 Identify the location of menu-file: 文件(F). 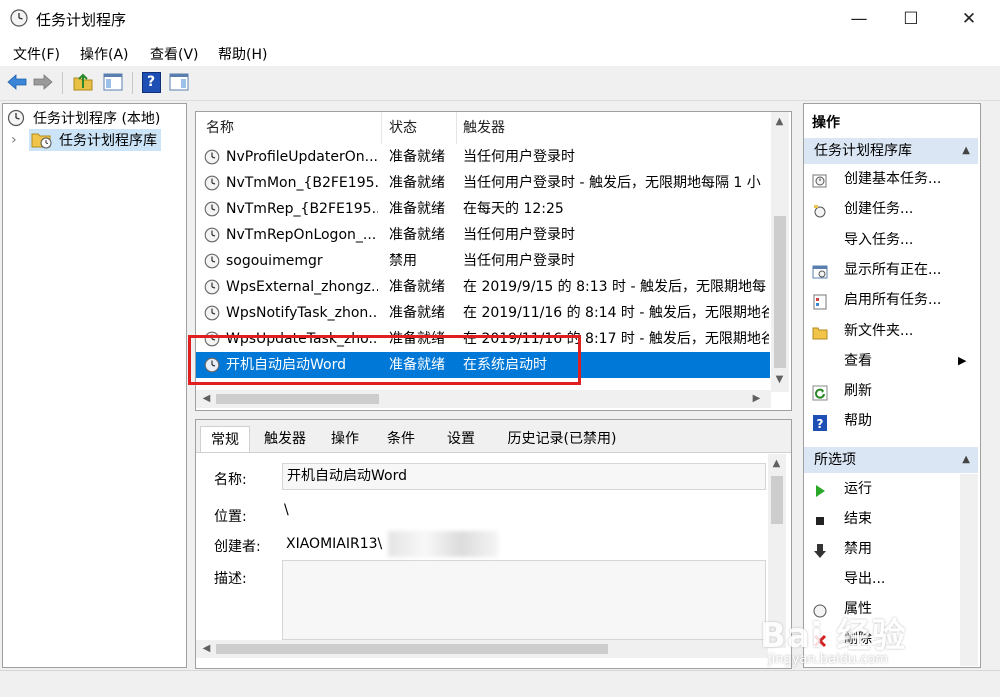
(36, 54).